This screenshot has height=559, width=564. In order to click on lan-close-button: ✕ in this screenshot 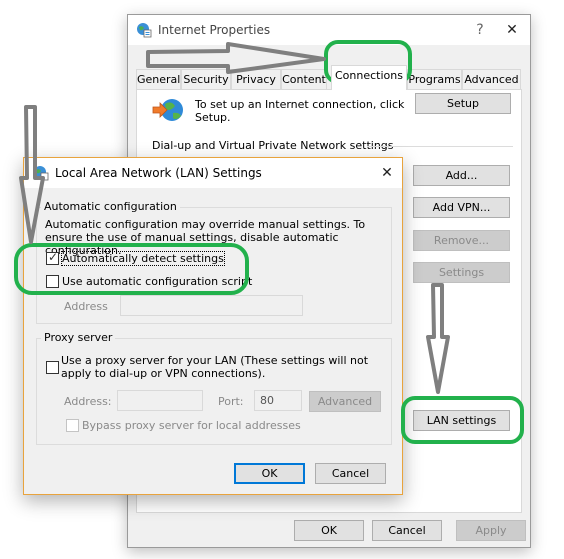, I will do `click(387, 173)`.